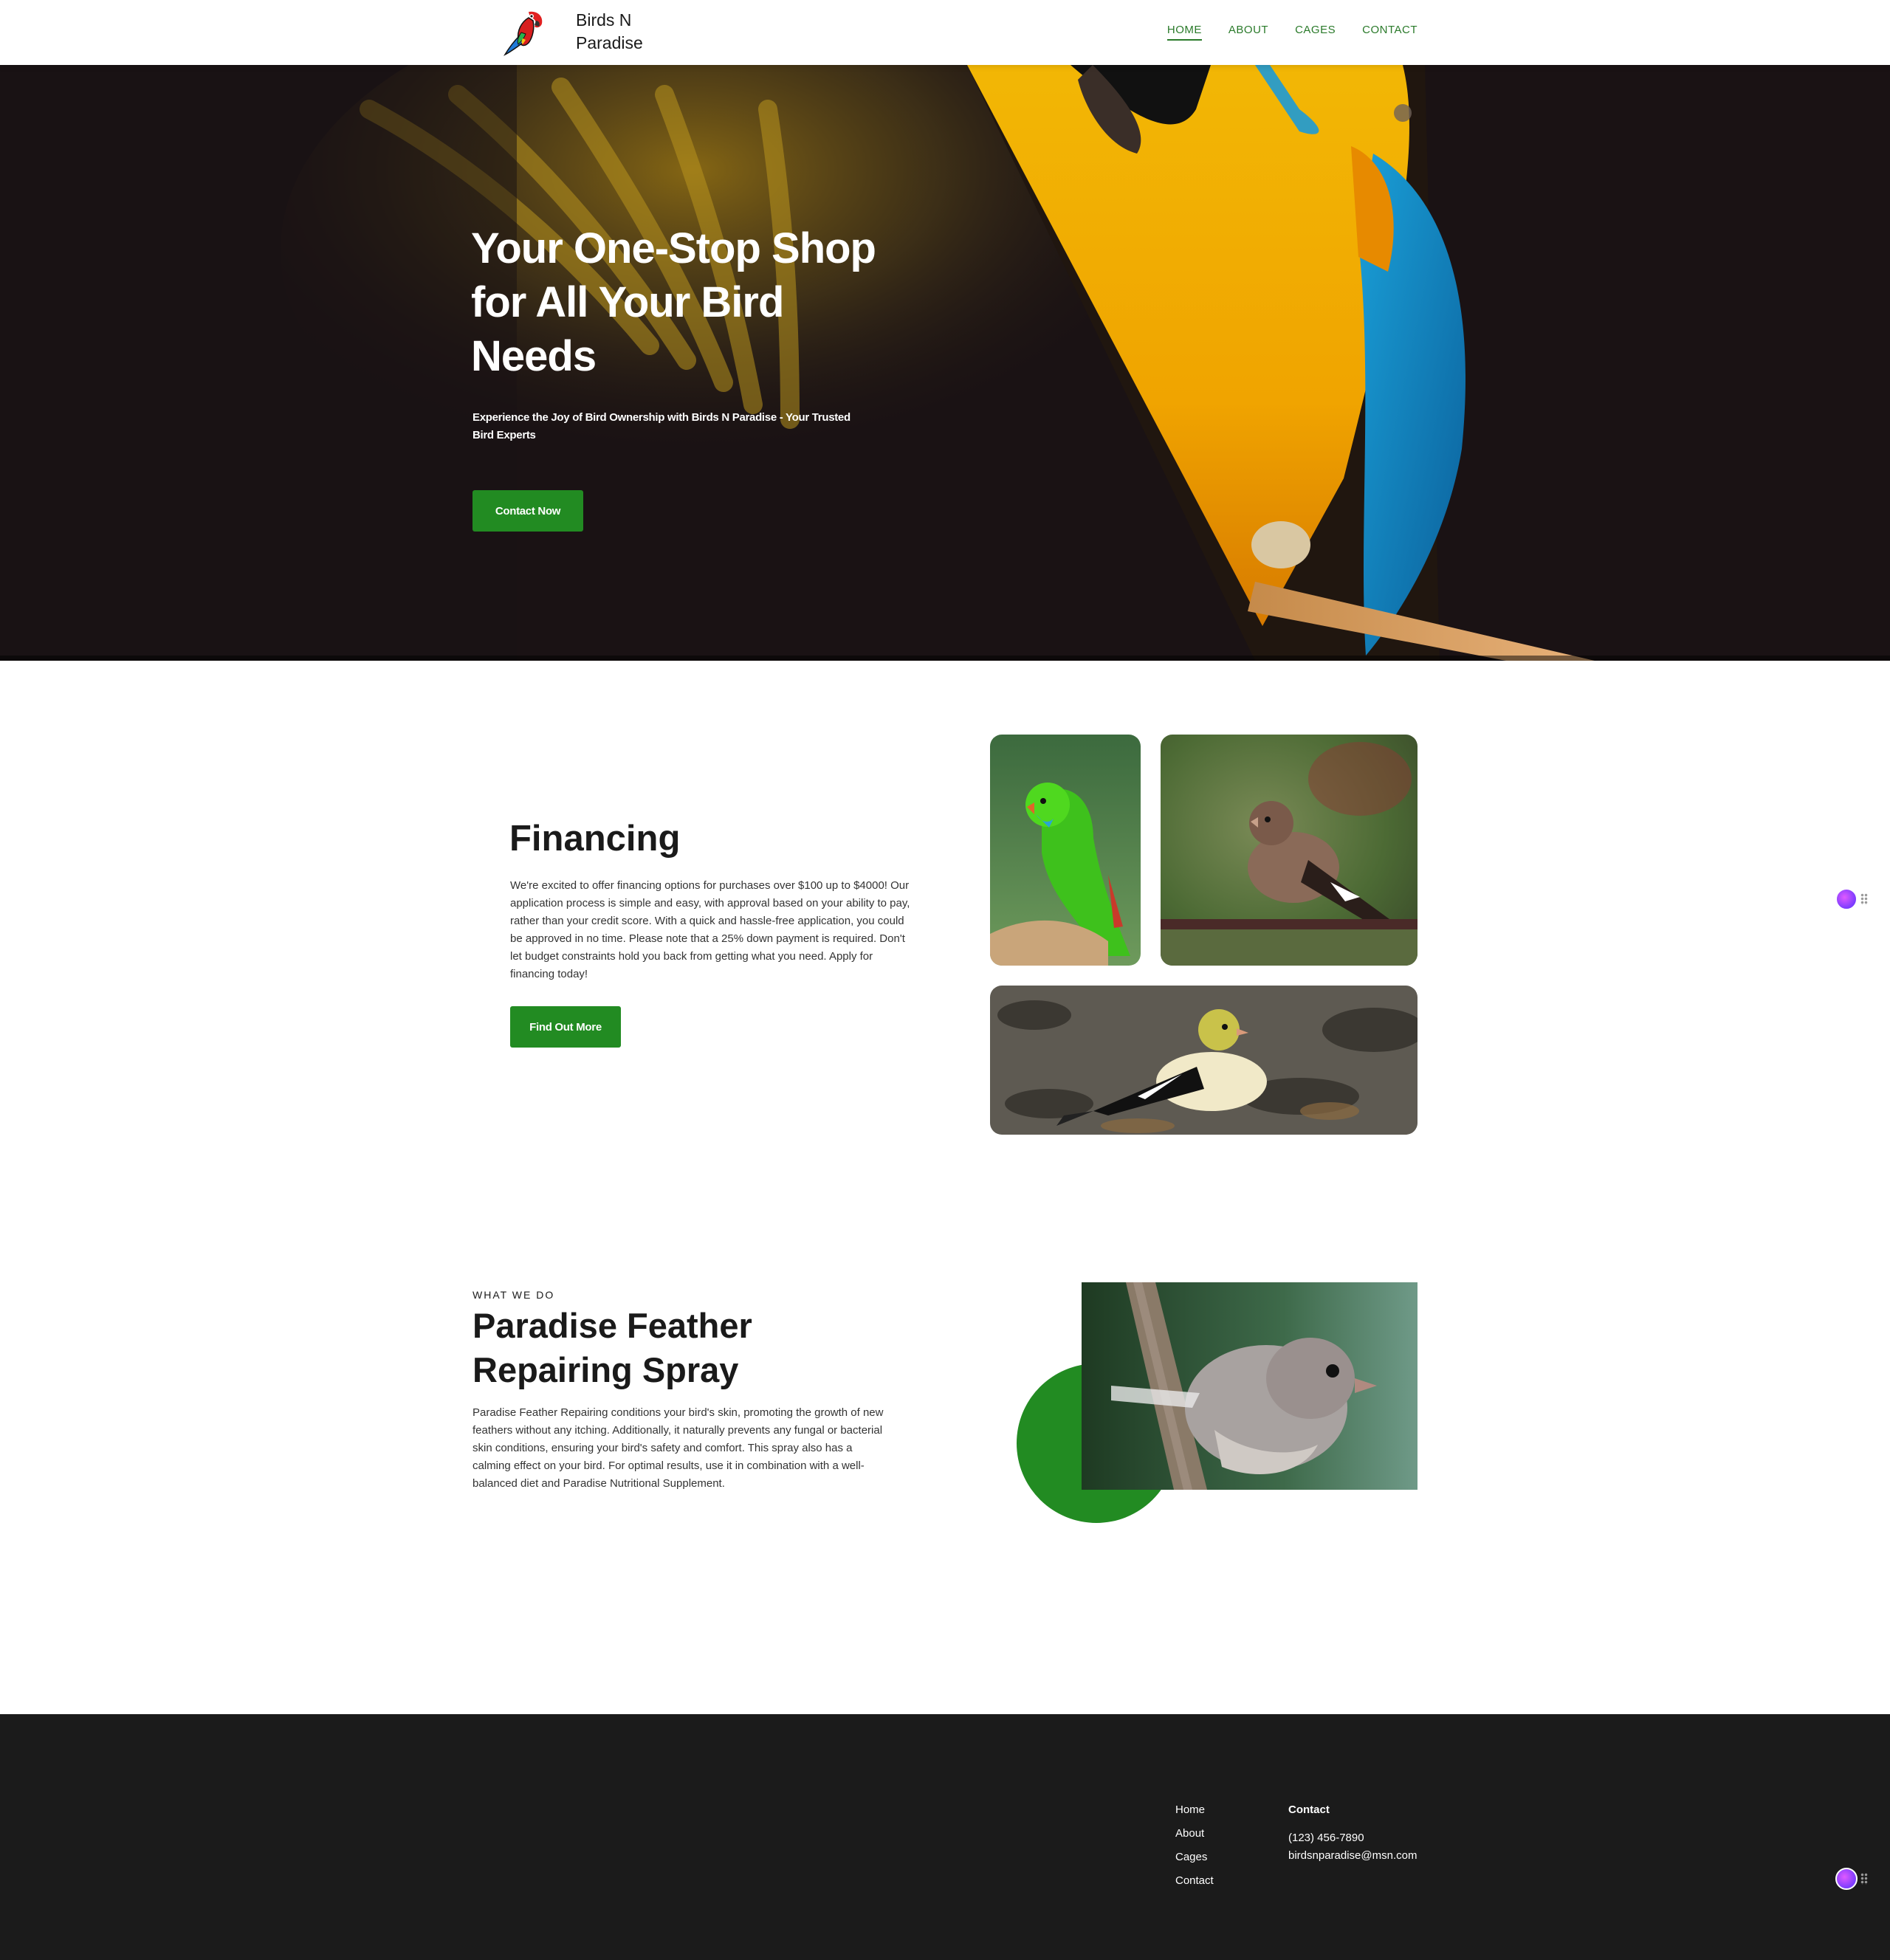 The image size is (1890, 1960). I want to click on footer-phone: (123) 456-7890, so click(1352, 1838).